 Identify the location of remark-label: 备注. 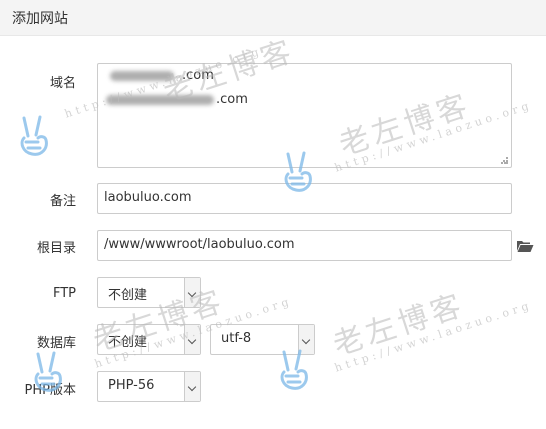
(62, 201).